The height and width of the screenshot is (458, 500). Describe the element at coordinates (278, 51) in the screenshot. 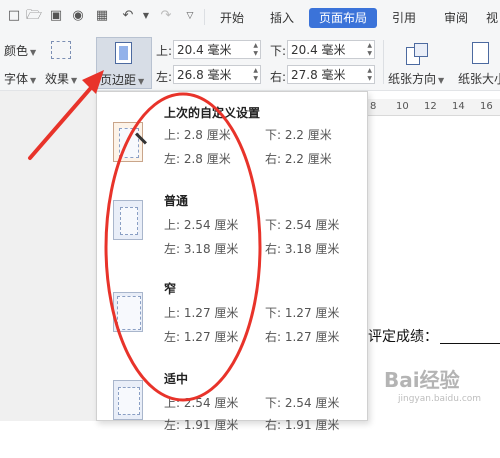

I see `bottom-margin-label: 下:` at that location.